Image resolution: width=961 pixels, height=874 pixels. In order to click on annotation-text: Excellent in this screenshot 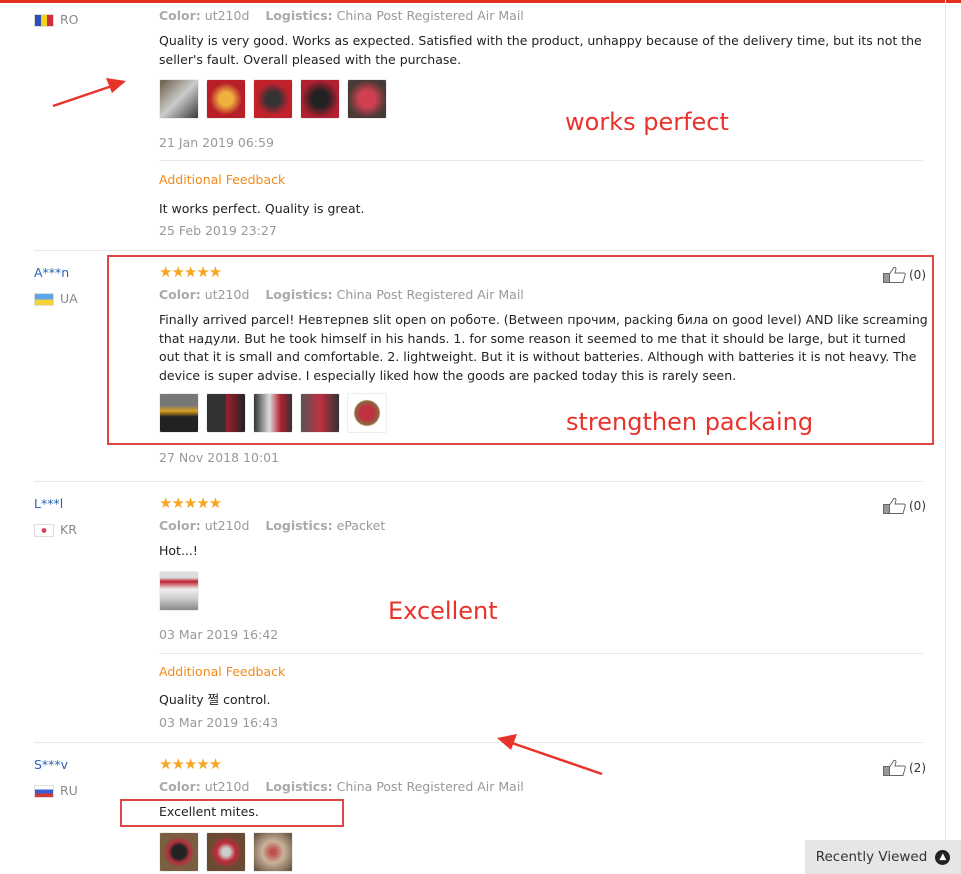, I will do `click(443, 611)`.